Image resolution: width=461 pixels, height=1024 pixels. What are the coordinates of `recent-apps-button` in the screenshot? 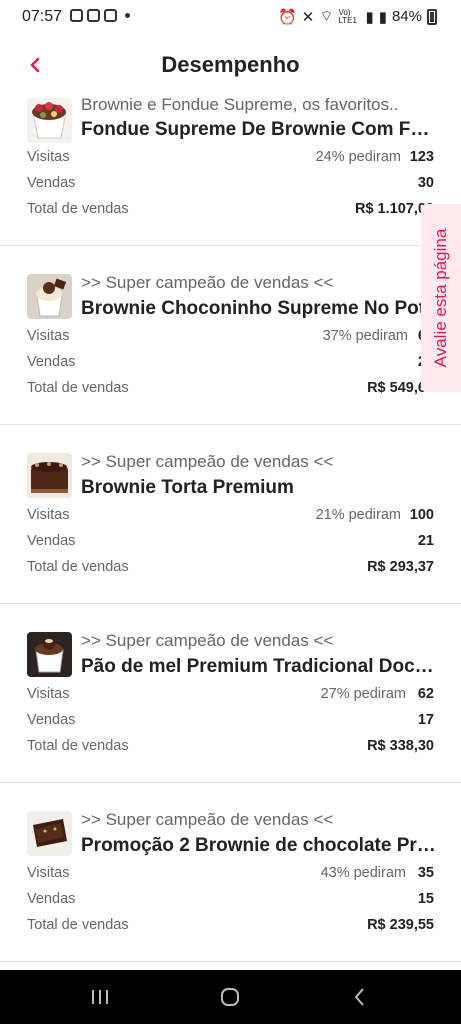 It's located at (100, 997).